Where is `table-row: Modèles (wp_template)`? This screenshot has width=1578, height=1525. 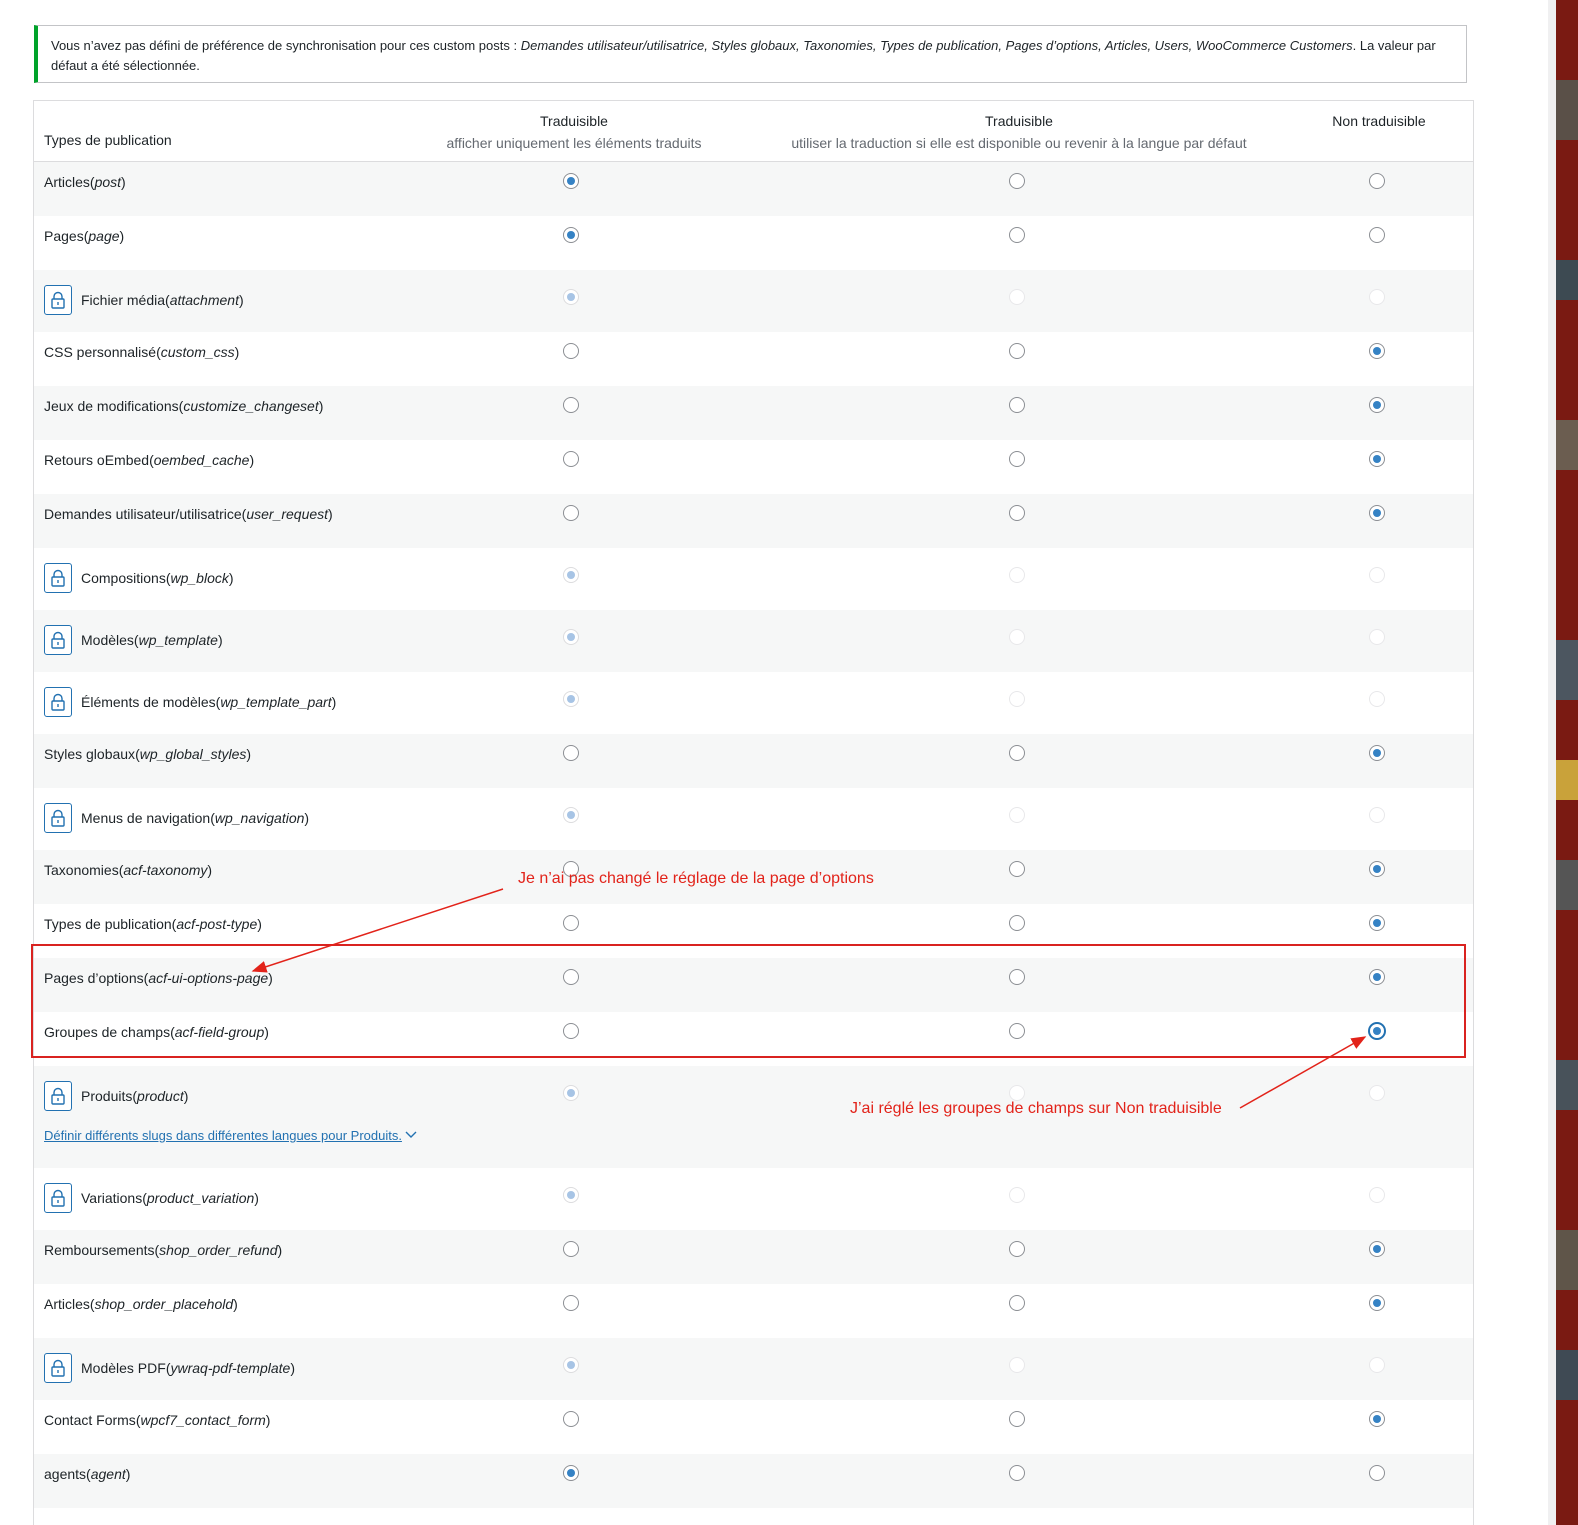 table-row: Modèles (wp_template) is located at coordinates (753, 641).